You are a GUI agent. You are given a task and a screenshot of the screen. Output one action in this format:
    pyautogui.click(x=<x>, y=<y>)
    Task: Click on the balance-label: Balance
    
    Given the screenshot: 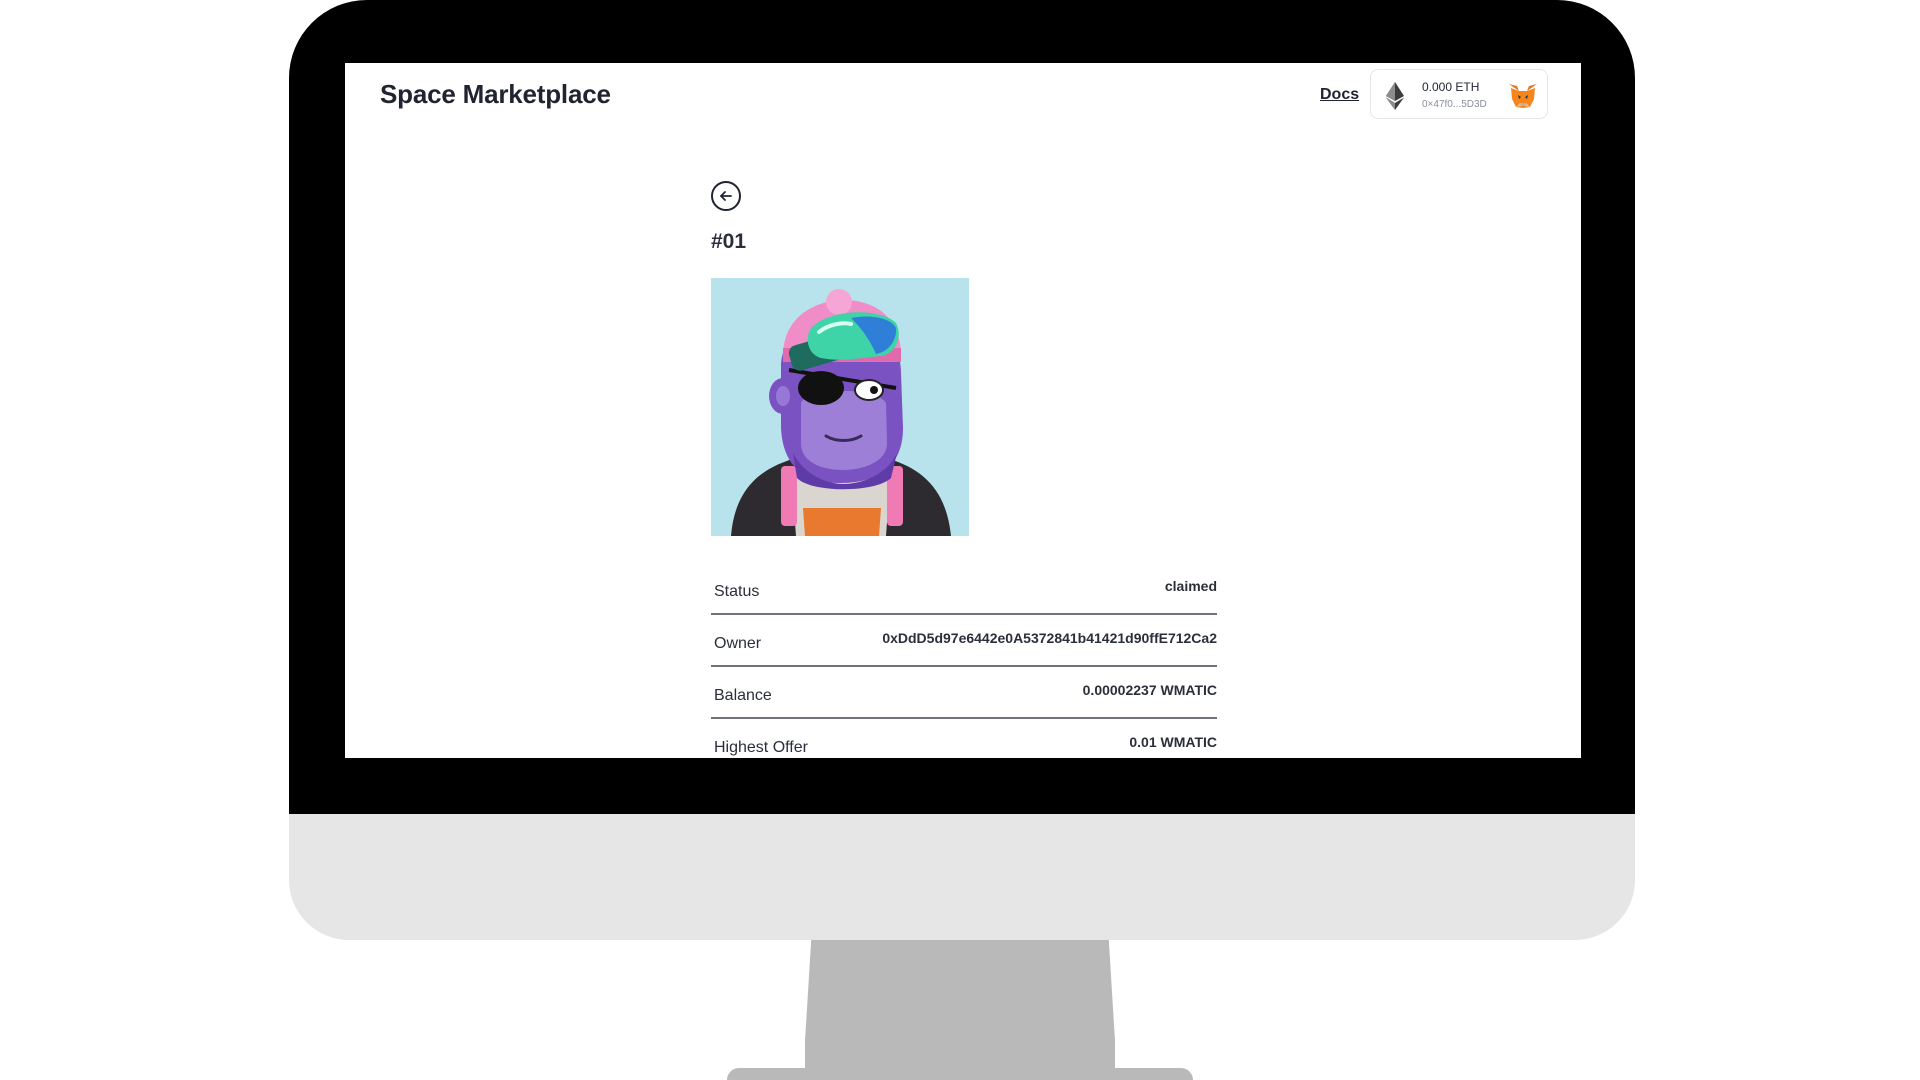 What is the action you would take?
    pyautogui.click(x=743, y=695)
    